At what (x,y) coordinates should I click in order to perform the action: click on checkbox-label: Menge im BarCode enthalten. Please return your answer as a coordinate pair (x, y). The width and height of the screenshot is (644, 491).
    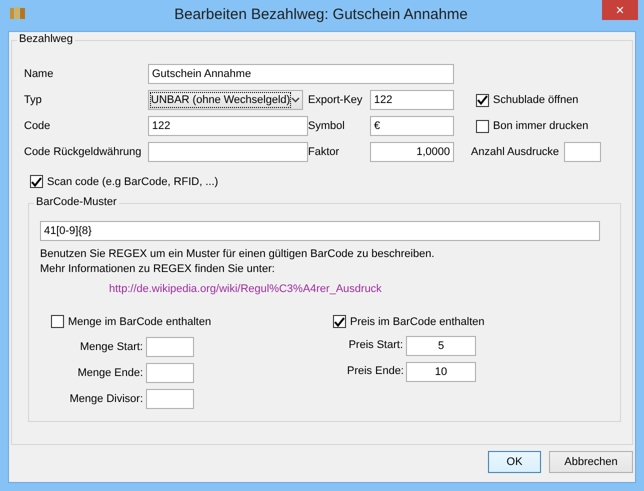
    Looking at the image, I should click on (140, 322).